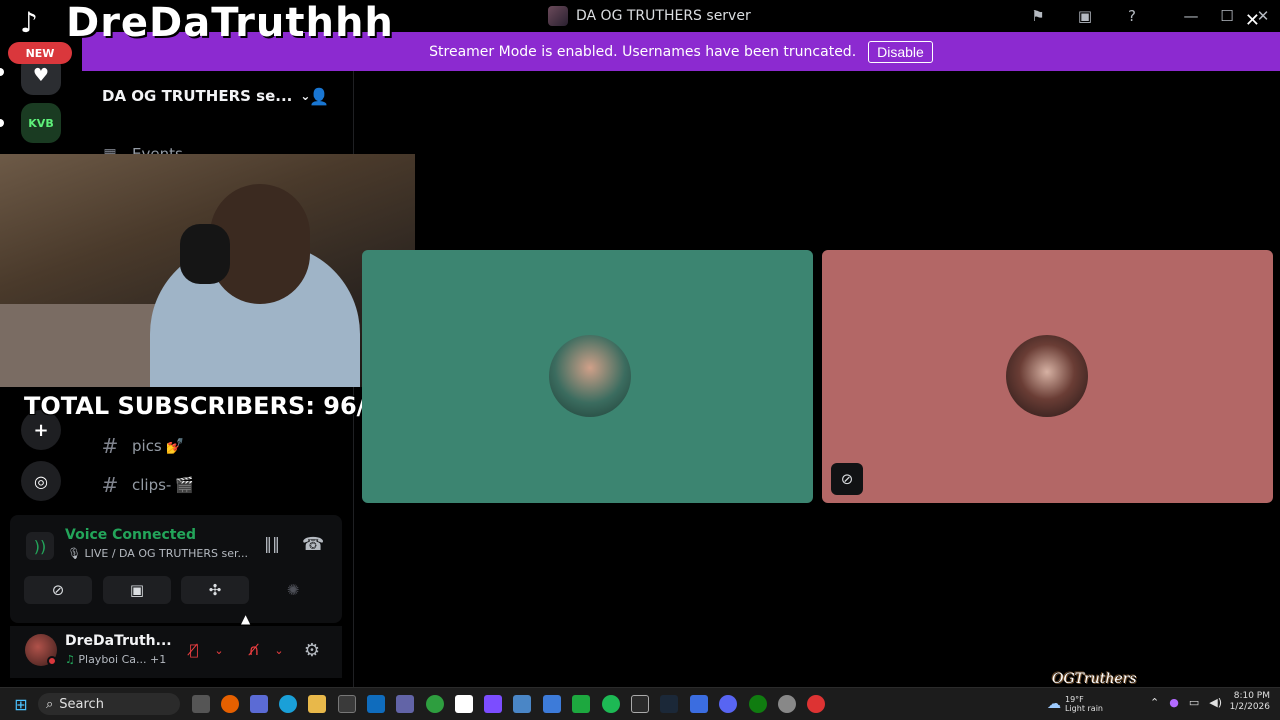  I want to click on file-explorer-icon, so click(317, 704).